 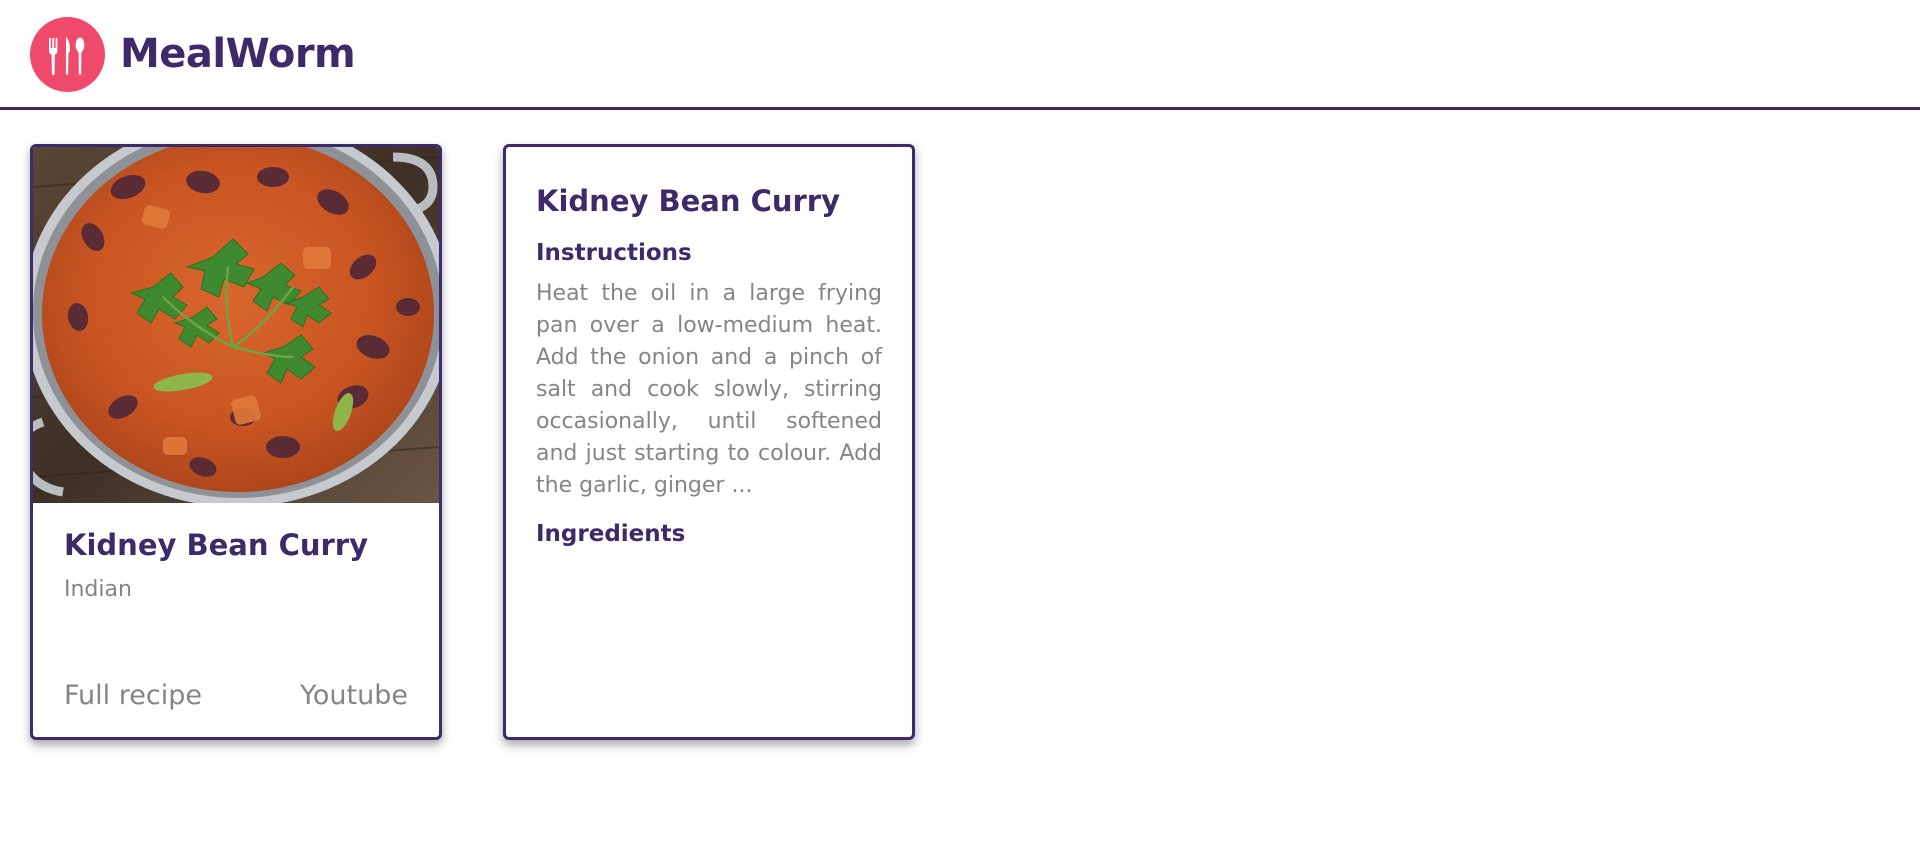 What do you see at coordinates (960, 55) in the screenshot?
I see `app-header: MealWorm` at bounding box center [960, 55].